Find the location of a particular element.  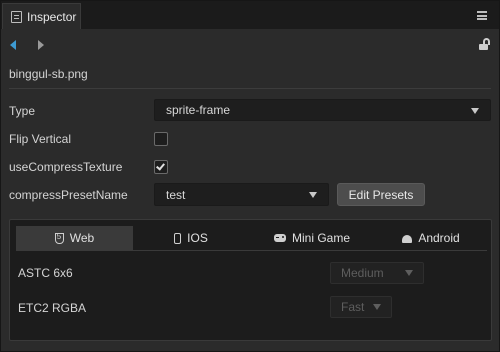

hamburger-menu-icon is located at coordinates (482, 15).